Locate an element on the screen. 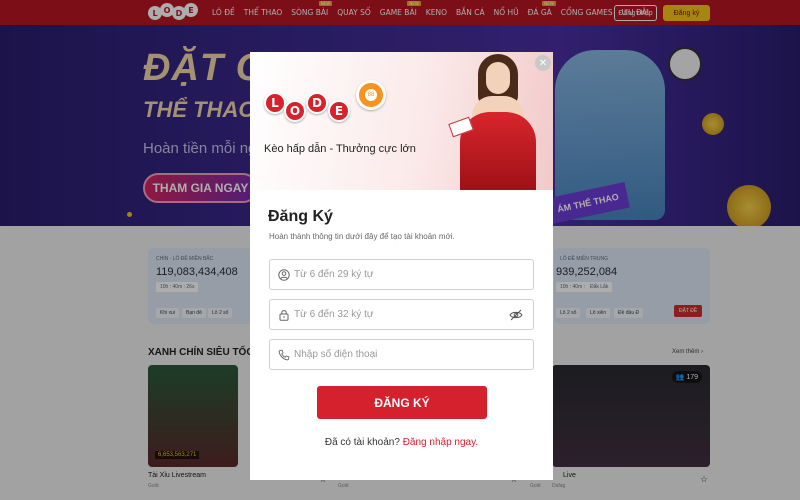 The image size is (800, 500). login-prompt: Đã có tài khoản? Đăng nhập ngay. is located at coordinates (401, 442).